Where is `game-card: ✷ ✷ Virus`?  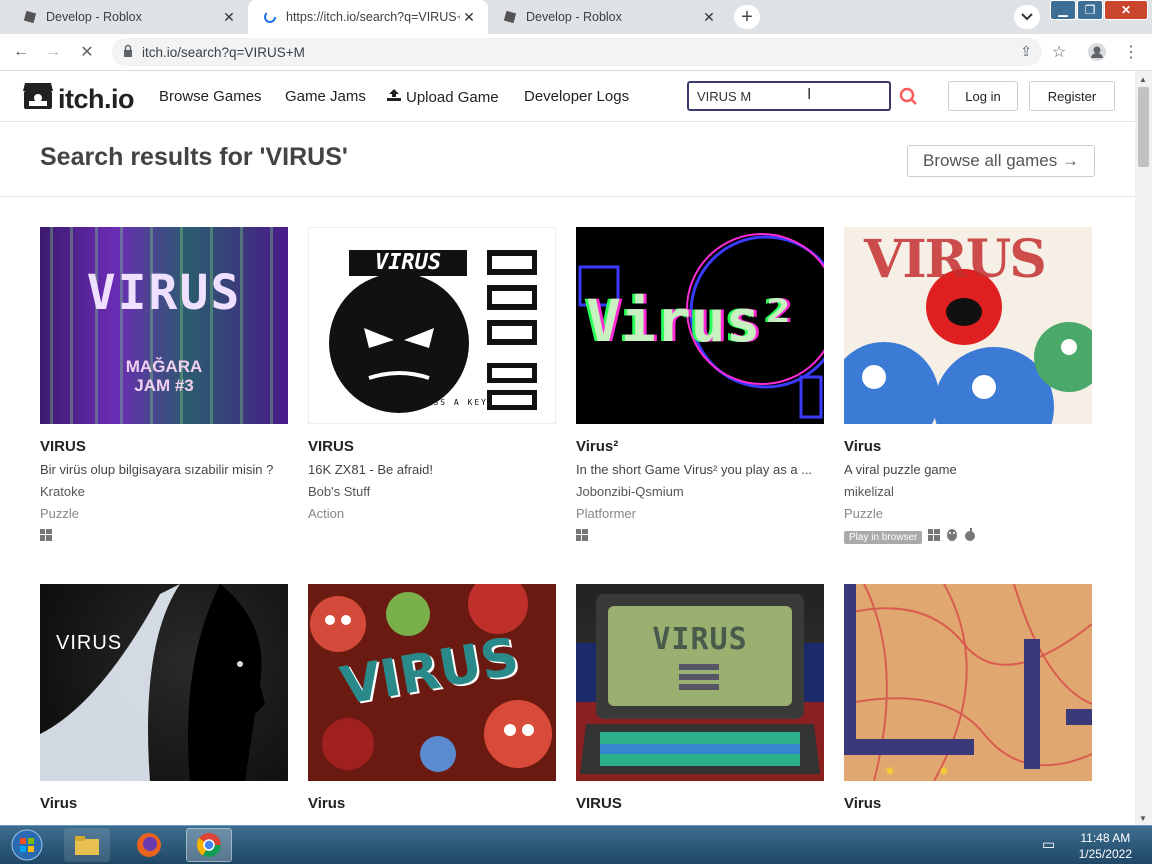
game-card: ✷ ✷ Virus is located at coordinates (968, 699).